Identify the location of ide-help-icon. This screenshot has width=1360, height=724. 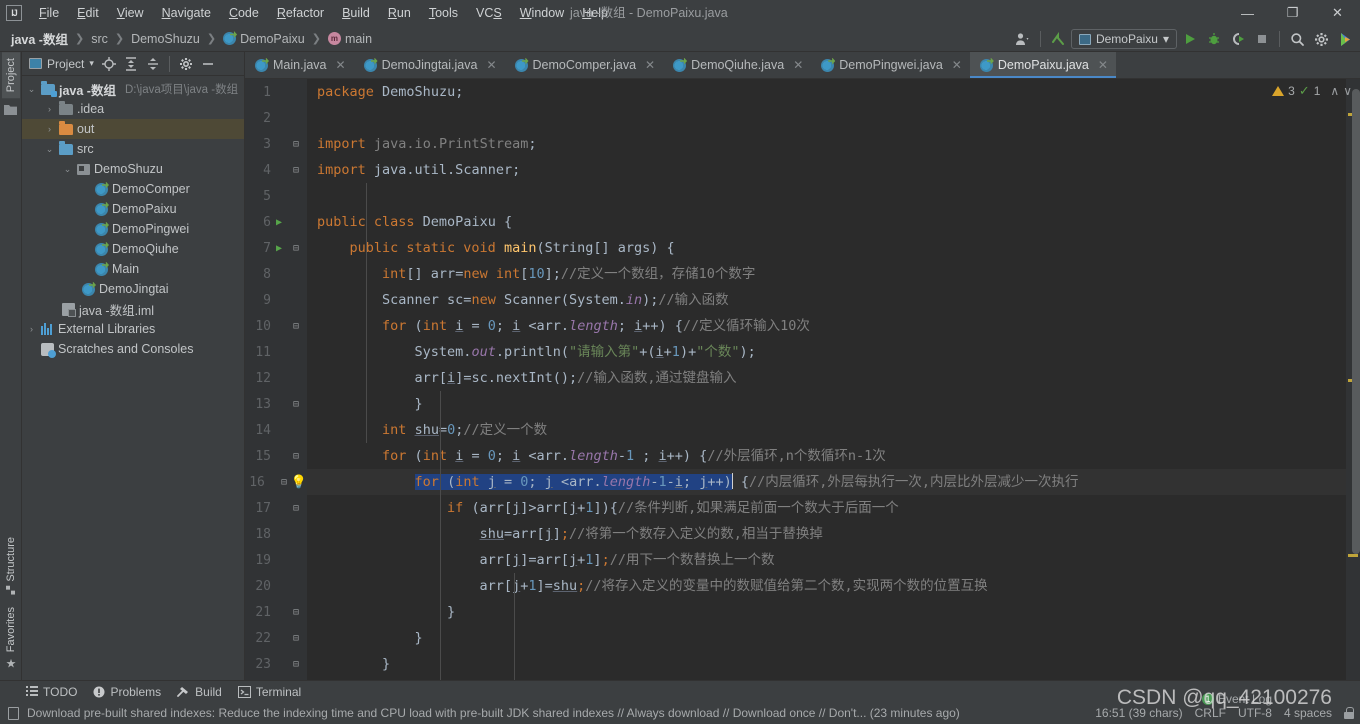
(1345, 39).